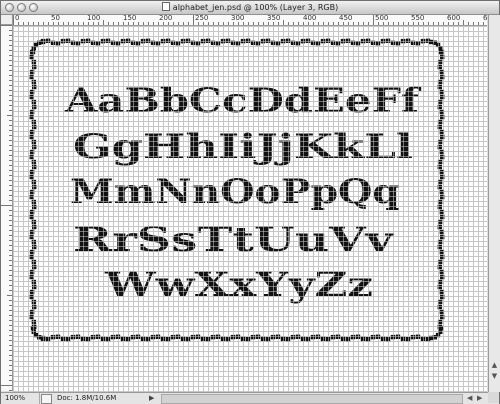  I want to click on arrow-up-icon: ▲, so click(494, 365).